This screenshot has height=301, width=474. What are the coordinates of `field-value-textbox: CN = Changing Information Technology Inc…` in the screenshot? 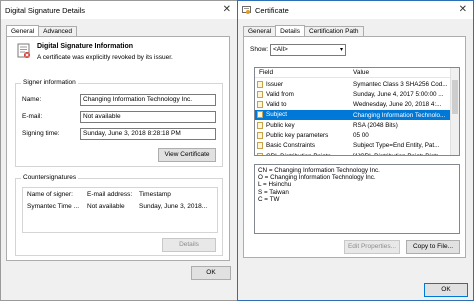 It's located at (357, 199).